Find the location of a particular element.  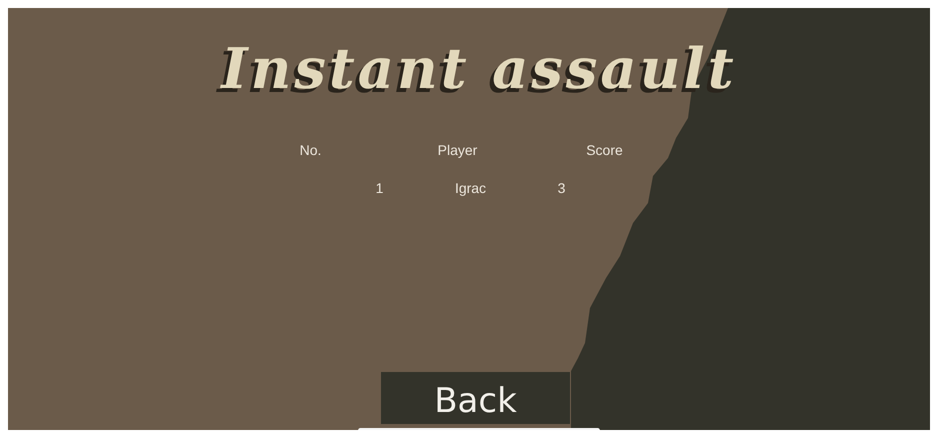

column-header: No. is located at coordinates (311, 150).